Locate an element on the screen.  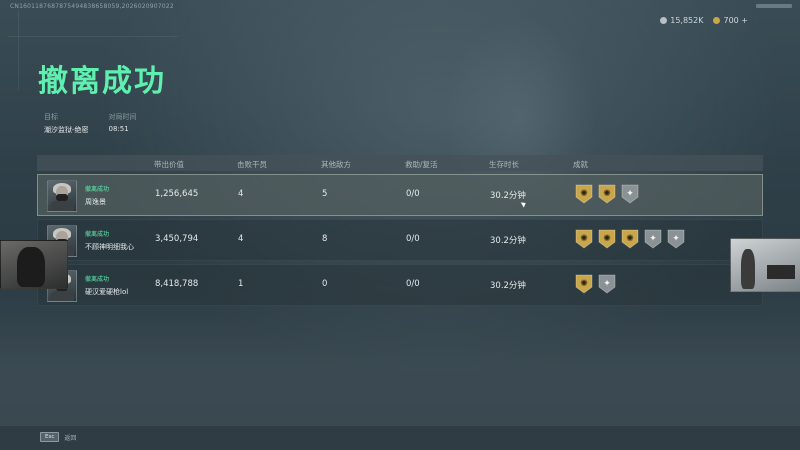
header-kills: 击败干员 is located at coordinates (252, 164).